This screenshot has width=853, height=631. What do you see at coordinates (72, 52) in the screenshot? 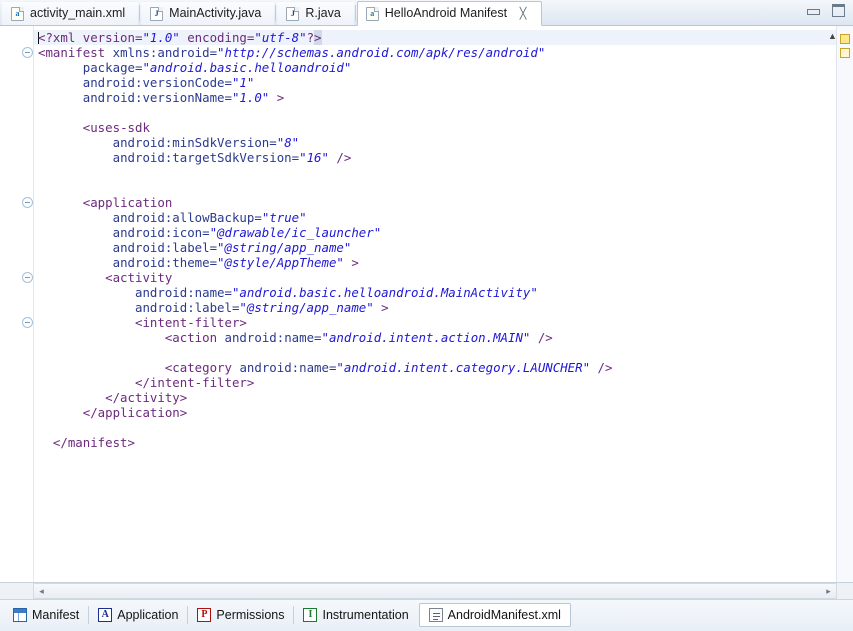
I see `code-token-tag: <manifest` at bounding box center [72, 52].